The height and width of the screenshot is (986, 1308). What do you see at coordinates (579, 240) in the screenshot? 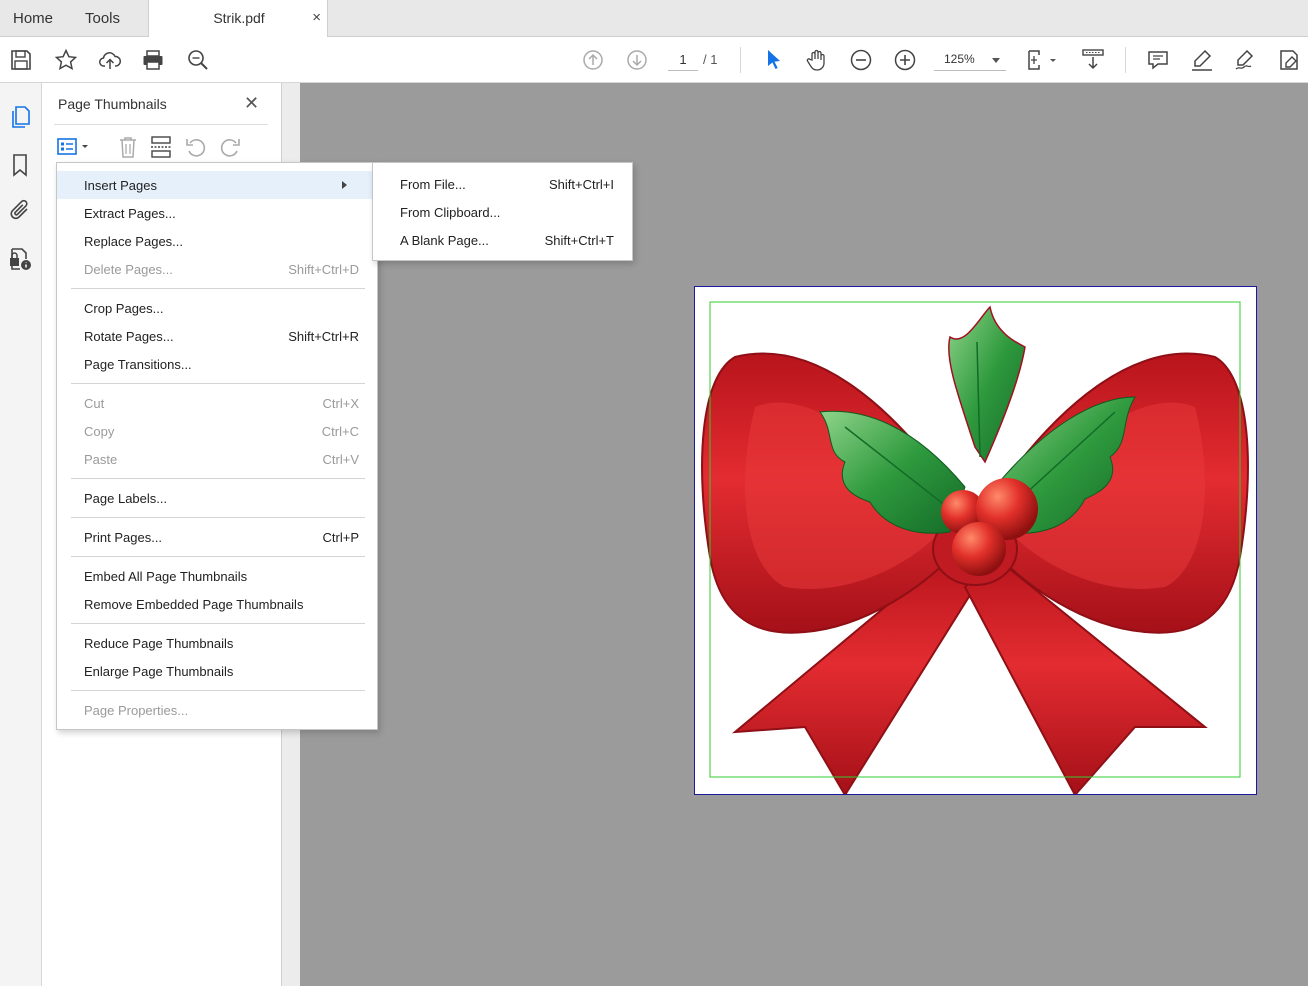
I see `submenu-item-shortcut: Shift+Ctrl+T` at bounding box center [579, 240].